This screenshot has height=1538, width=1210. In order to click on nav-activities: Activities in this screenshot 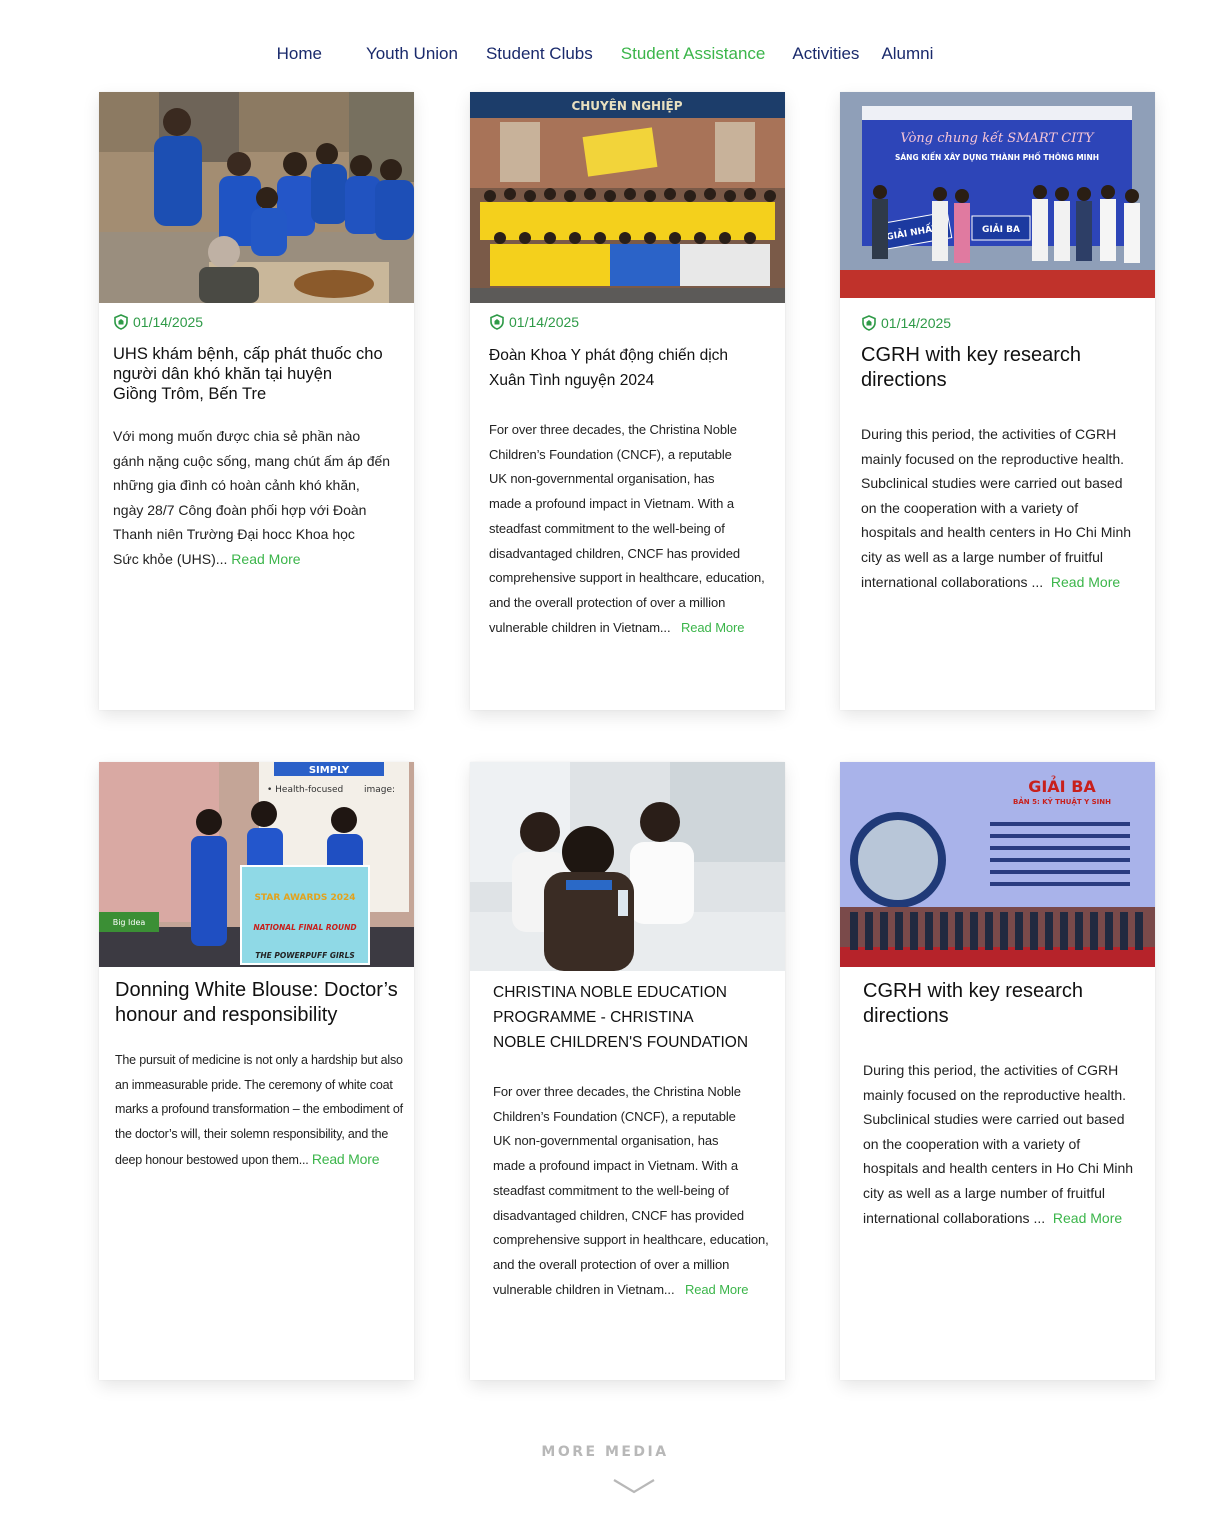, I will do `click(825, 54)`.